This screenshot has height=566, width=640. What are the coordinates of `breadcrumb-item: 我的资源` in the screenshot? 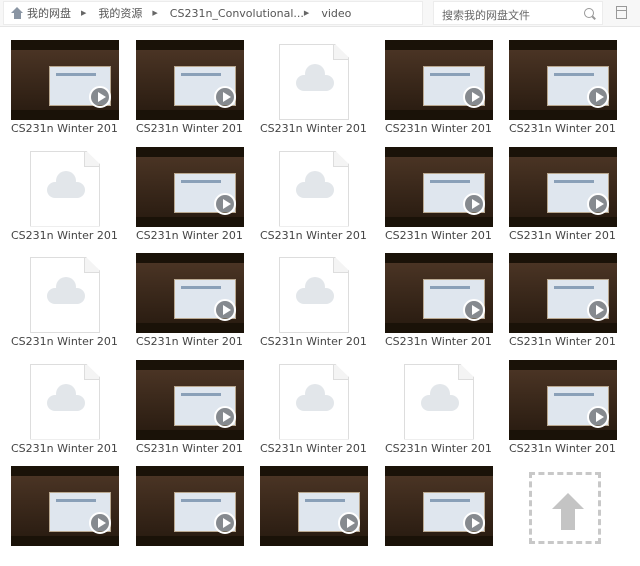 It's located at (120, 13).